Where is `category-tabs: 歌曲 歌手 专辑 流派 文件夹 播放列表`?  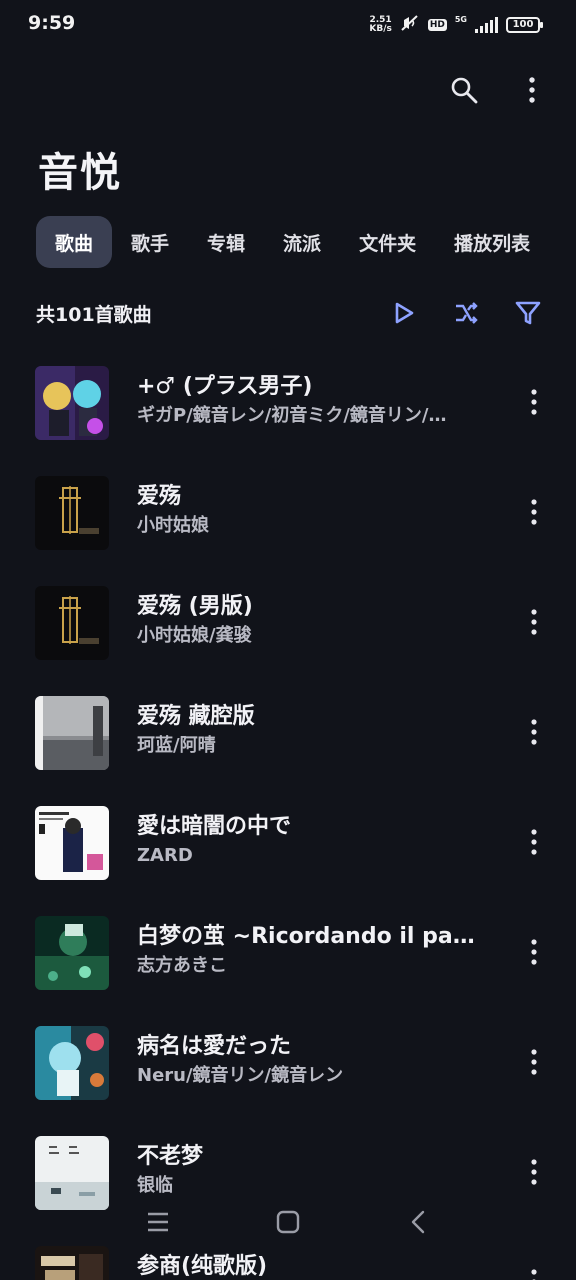
category-tabs: 歌曲 歌手 专辑 流派 文件夹 播放列表 is located at coordinates (306, 242).